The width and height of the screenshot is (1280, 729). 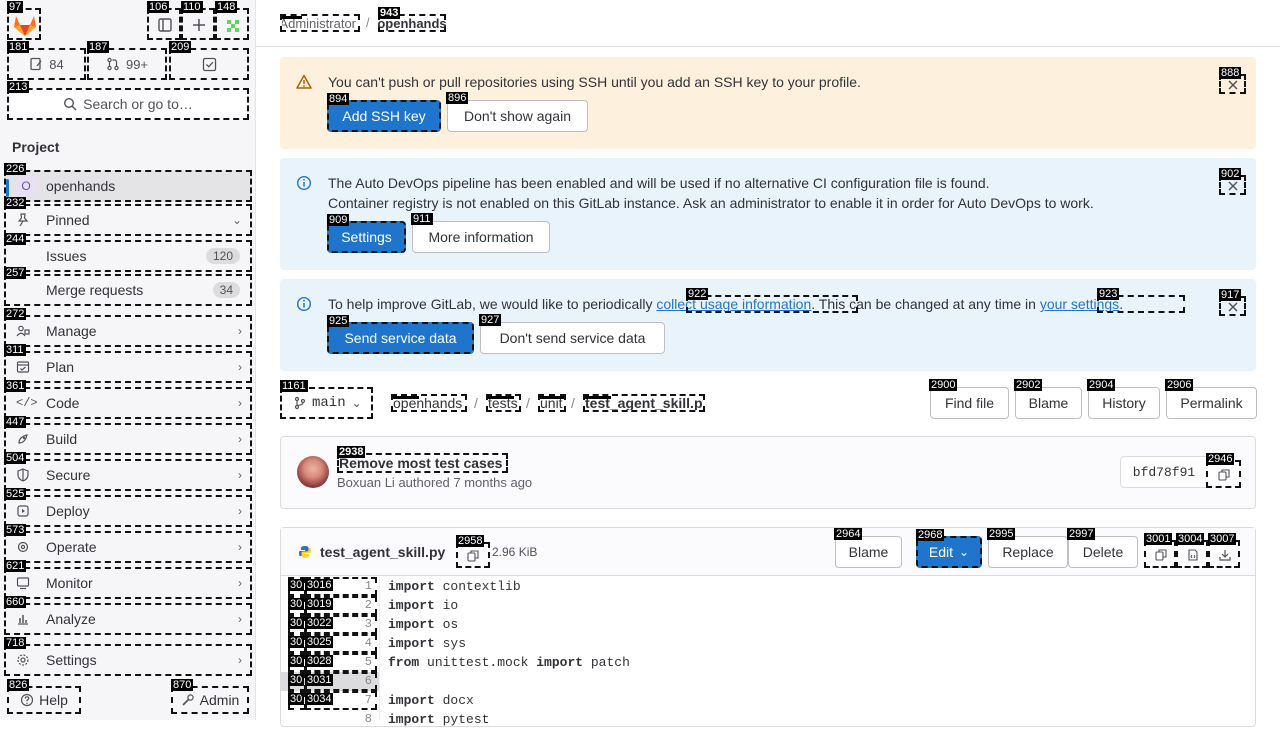 I want to click on sidebar-item-label: Build, so click(x=62, y=439).